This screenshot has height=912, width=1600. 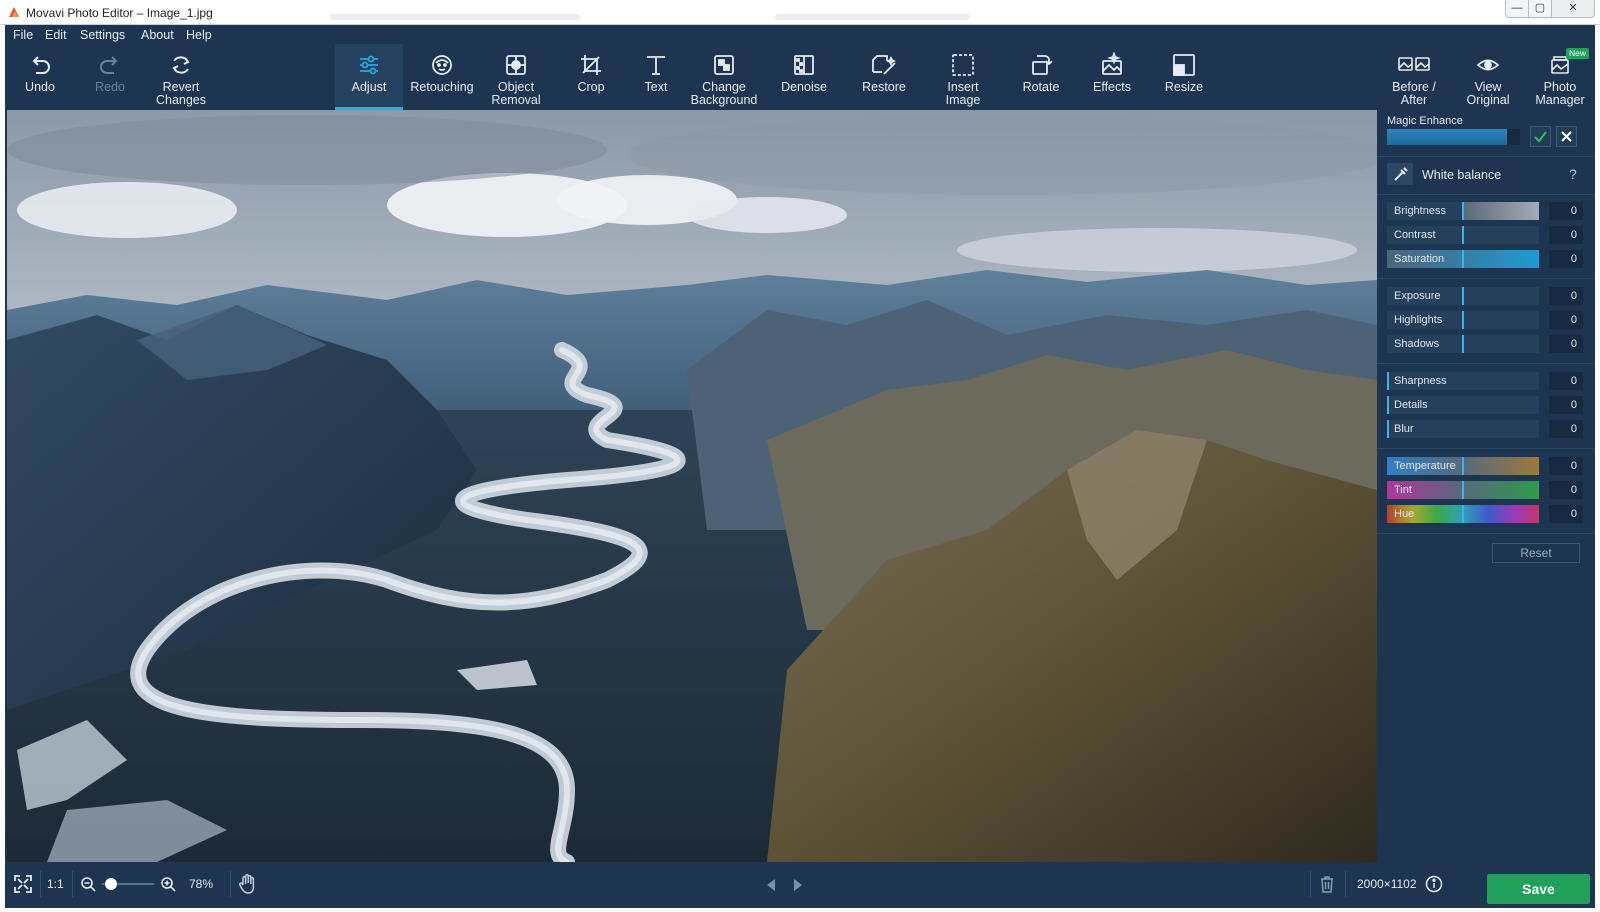 I want to click on sharpness-slider: Sharpness, so click(x=1463, y=381).